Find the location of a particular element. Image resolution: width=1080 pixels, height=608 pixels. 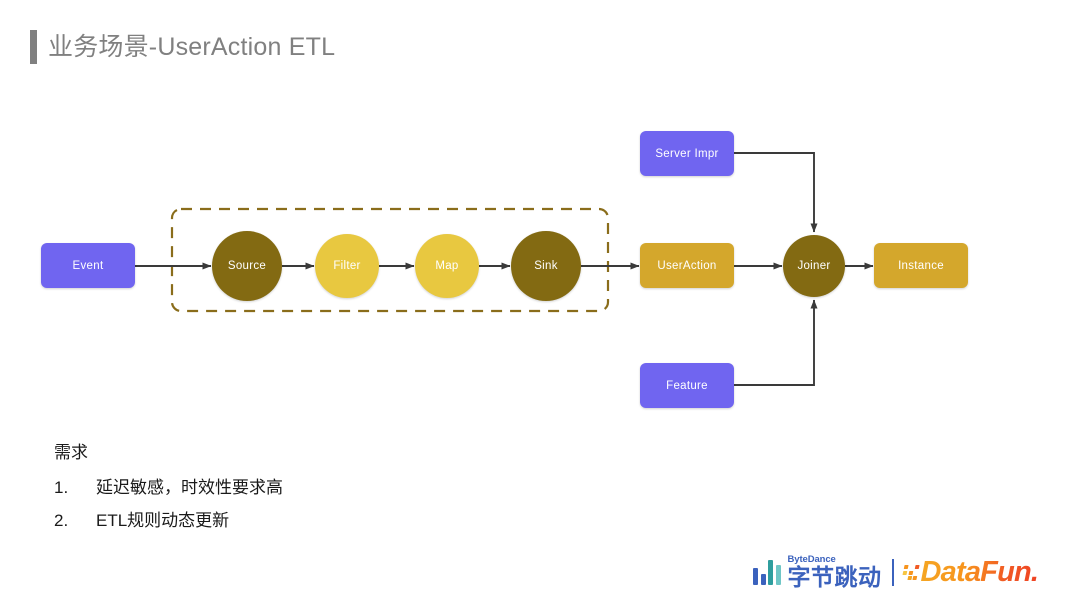

node-map-label: Map is located at coordinates (447, 266).